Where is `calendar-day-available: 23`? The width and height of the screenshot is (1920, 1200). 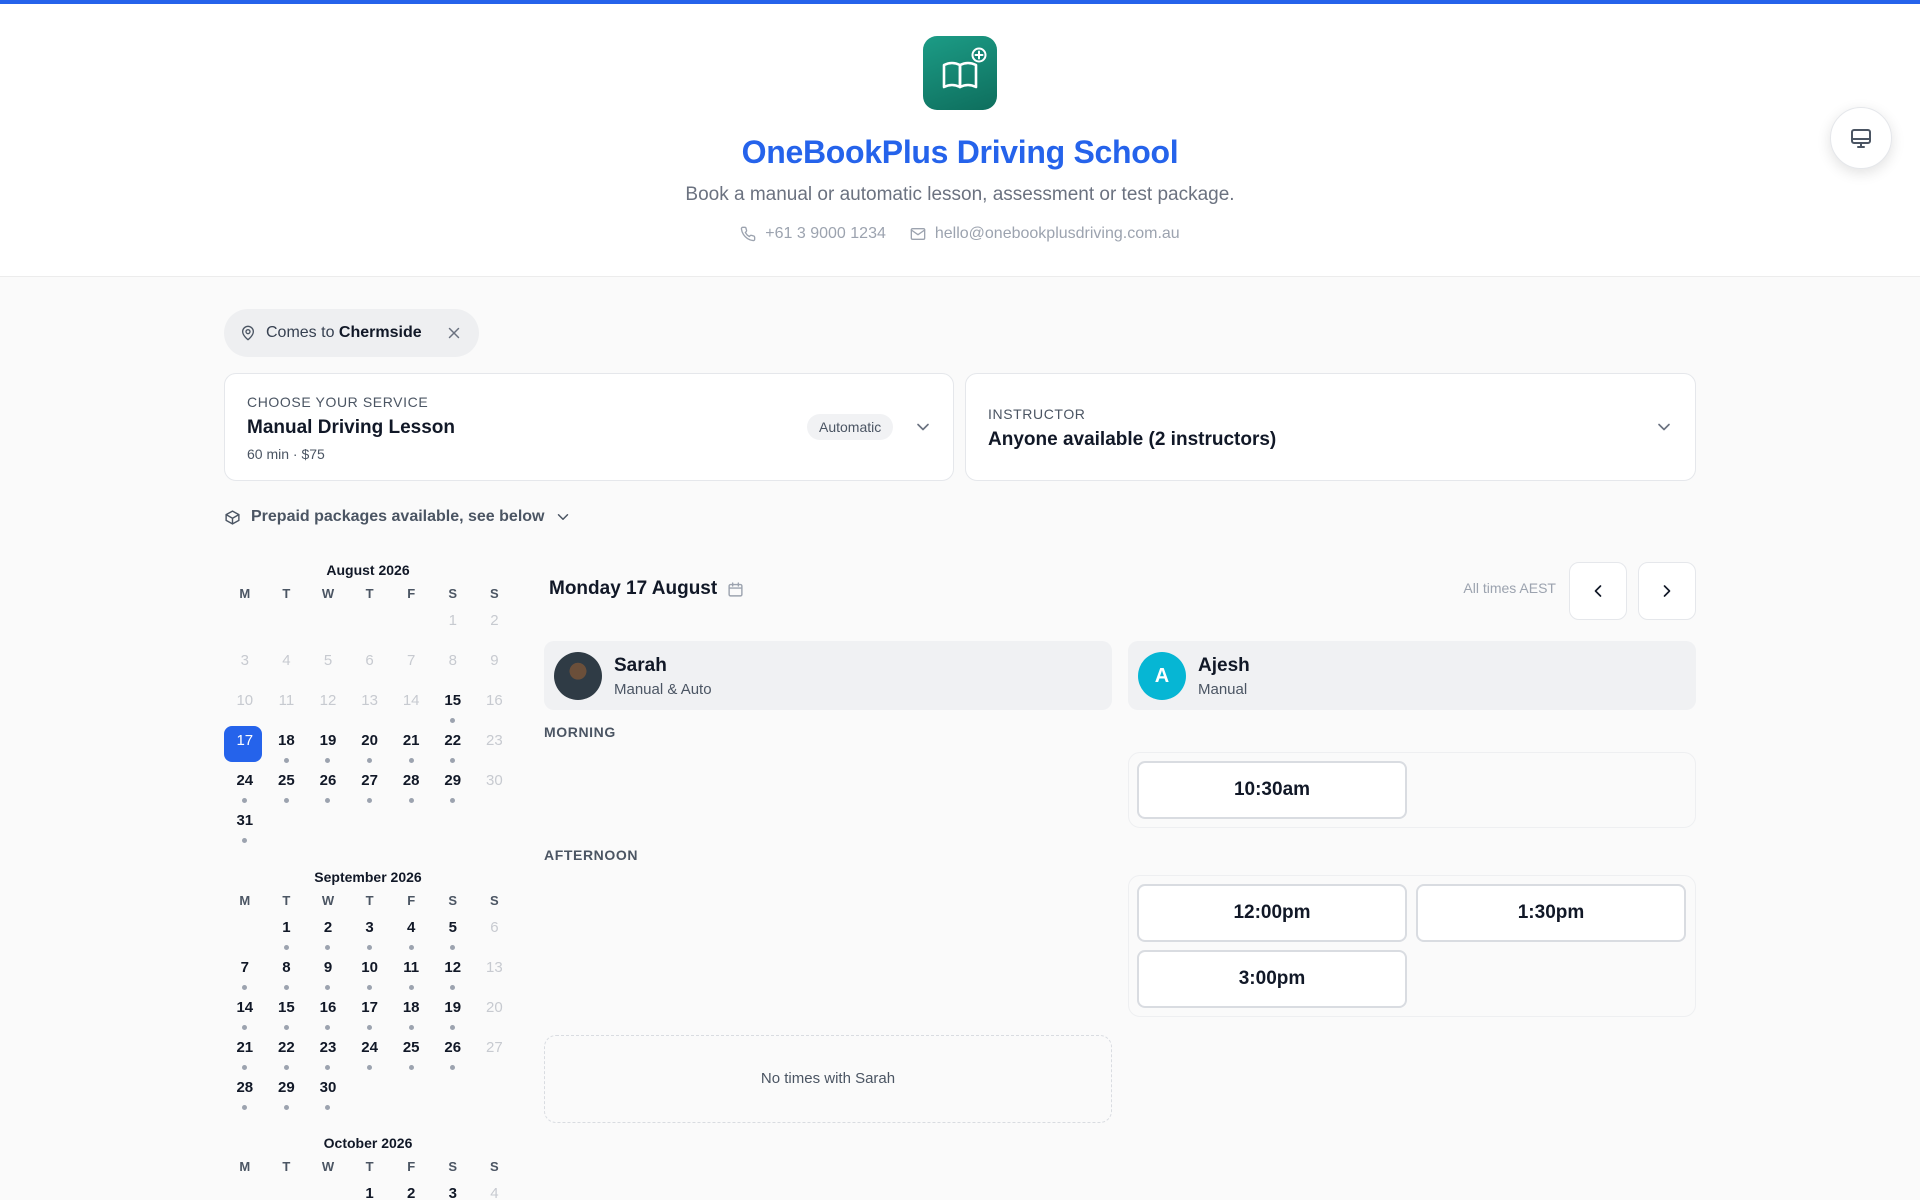 calendar-day-available: 23 is located at coordinates (328, 1053).